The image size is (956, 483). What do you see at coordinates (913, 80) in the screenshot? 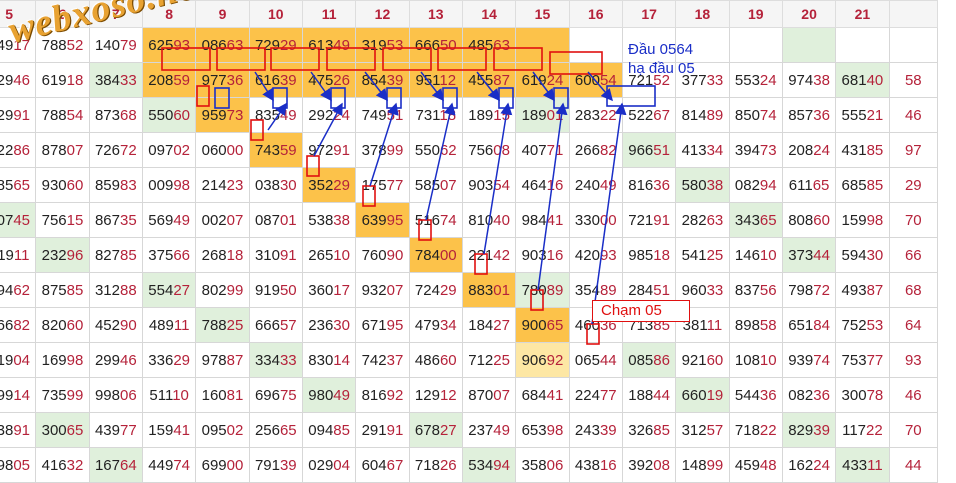
I see `result-cell: 58` at bounding box center [913, 80].